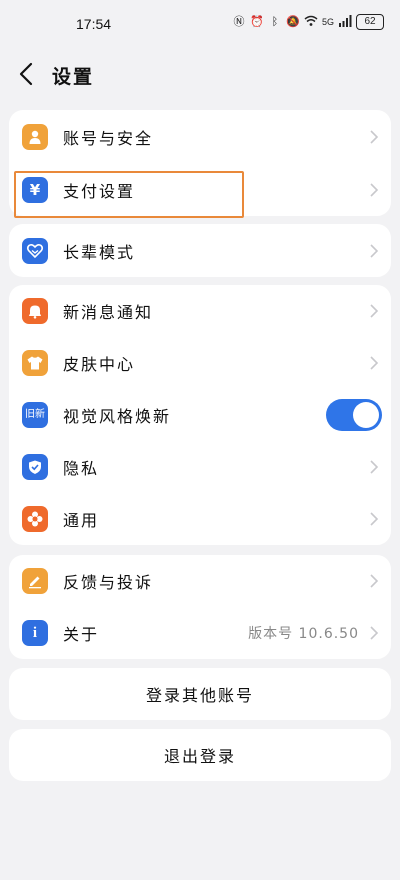 The image size is (400, 880). I want to click on row-label: 支付设置, so click(99, 191).